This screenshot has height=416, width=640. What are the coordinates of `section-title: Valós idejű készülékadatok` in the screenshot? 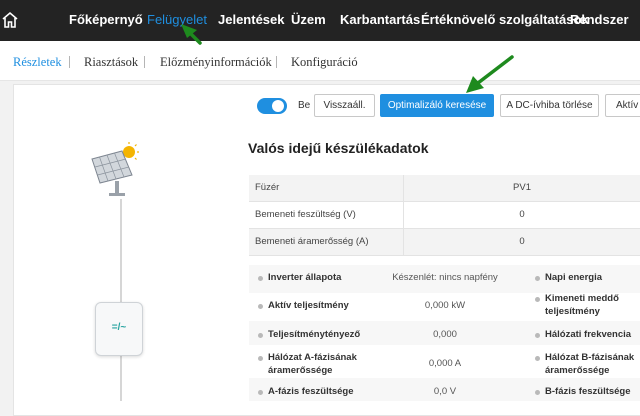 It's located at (338, 148).